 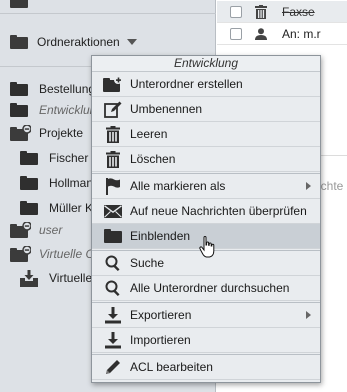 I want to click on menu-item-löschen: Löschen, so click(x=206, y=159).